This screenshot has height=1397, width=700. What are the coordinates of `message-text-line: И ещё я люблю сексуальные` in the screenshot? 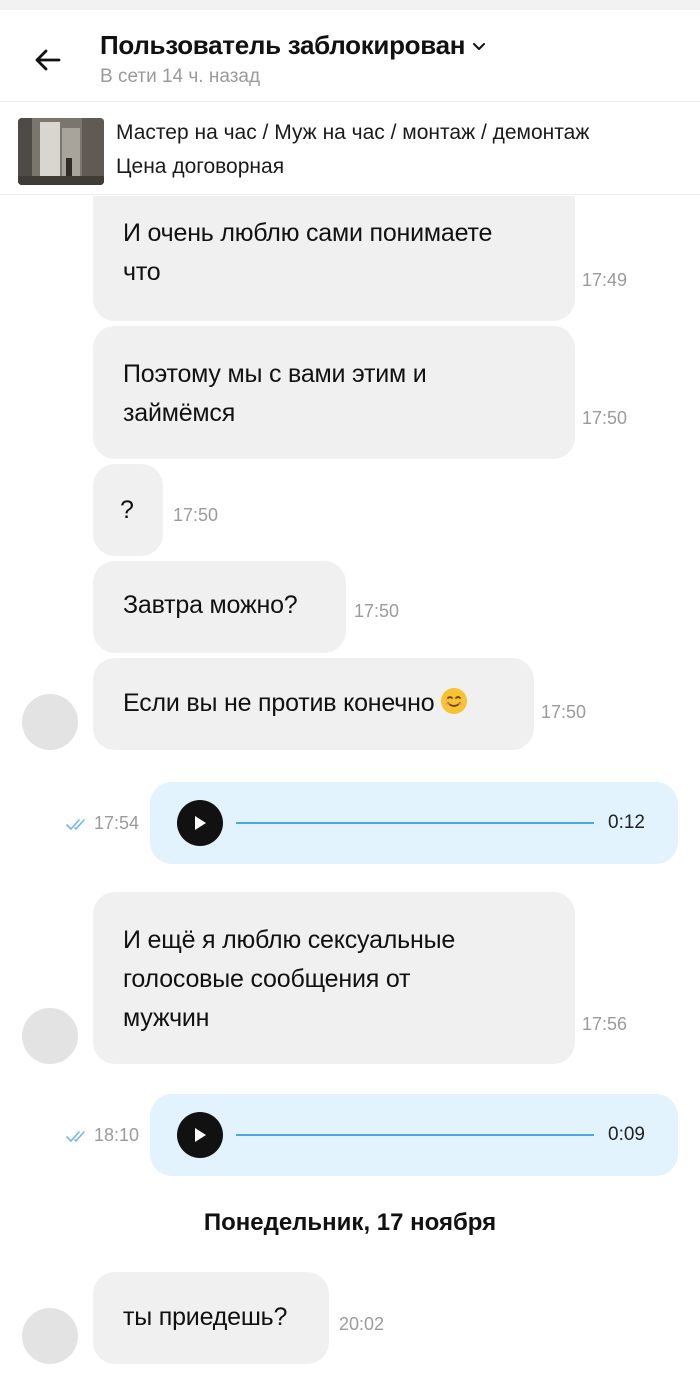 It's located at (289, 940).